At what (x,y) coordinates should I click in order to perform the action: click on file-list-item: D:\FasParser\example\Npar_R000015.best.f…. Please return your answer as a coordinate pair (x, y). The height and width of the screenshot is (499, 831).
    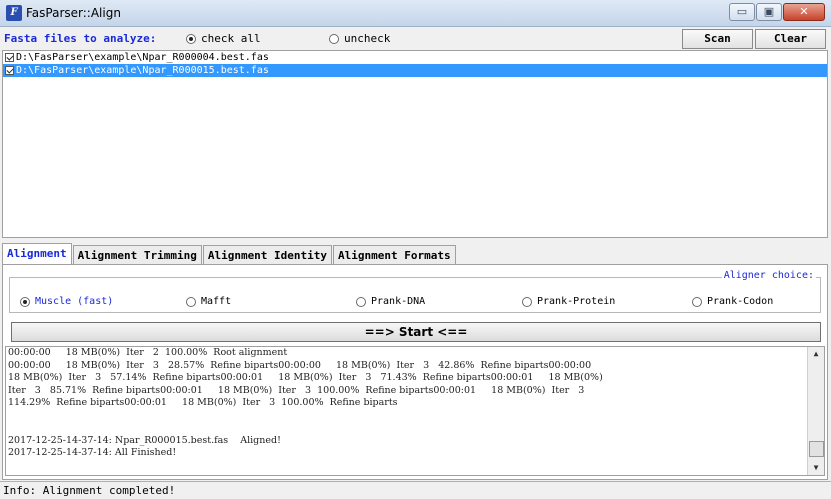
    Looking at the image, I should click on (415, 70).